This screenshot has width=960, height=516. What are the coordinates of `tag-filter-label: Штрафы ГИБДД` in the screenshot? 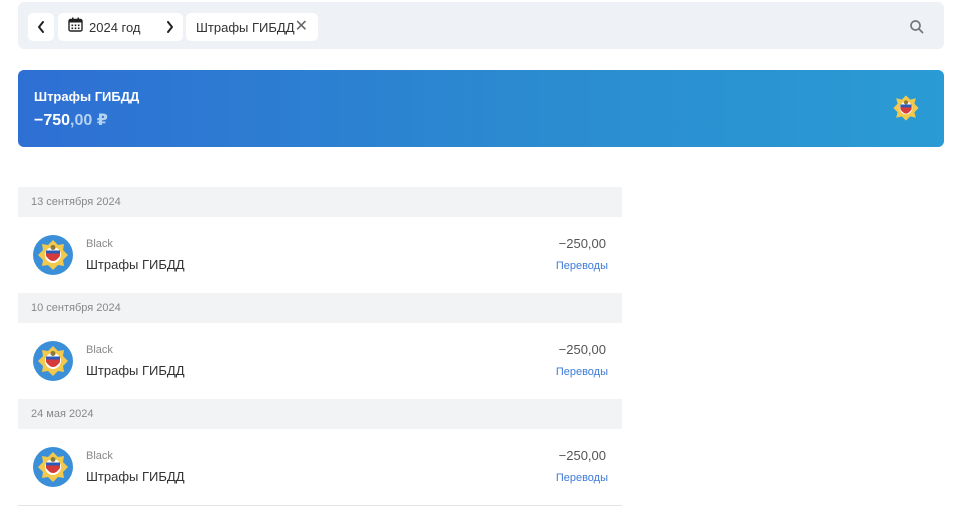 It's located at (245, 27).